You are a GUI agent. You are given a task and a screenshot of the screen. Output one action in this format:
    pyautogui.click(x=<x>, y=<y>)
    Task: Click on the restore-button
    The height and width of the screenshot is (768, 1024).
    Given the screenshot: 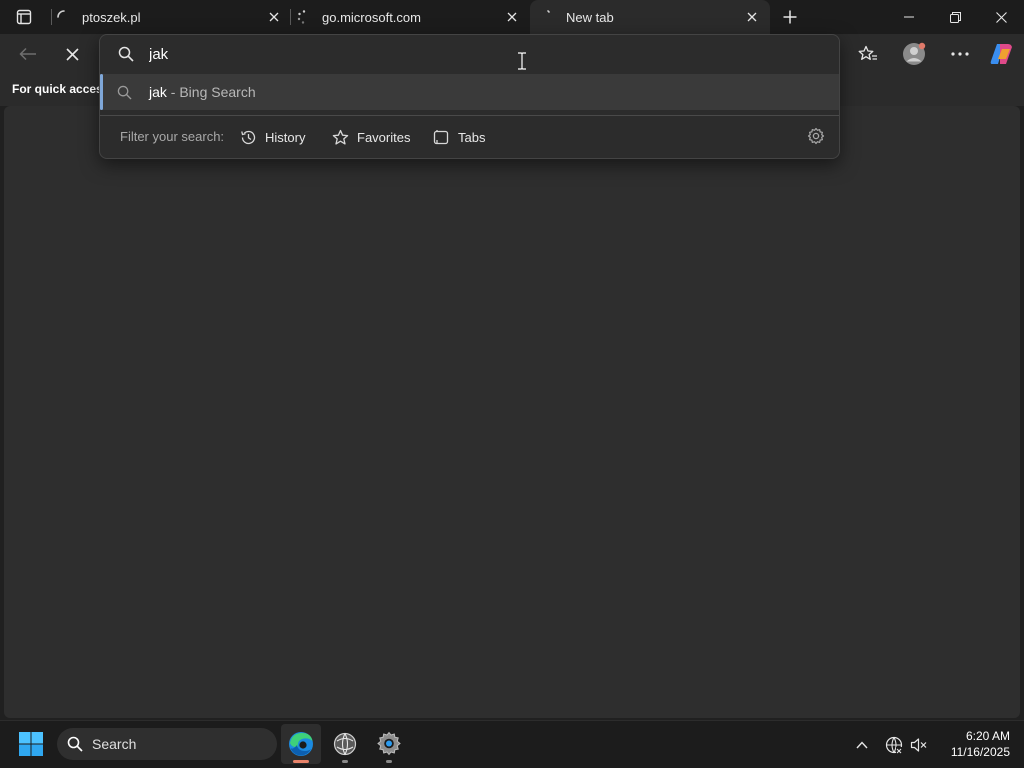 What is the action you would take?
    pyautogui.click(x=955, y=17)
    